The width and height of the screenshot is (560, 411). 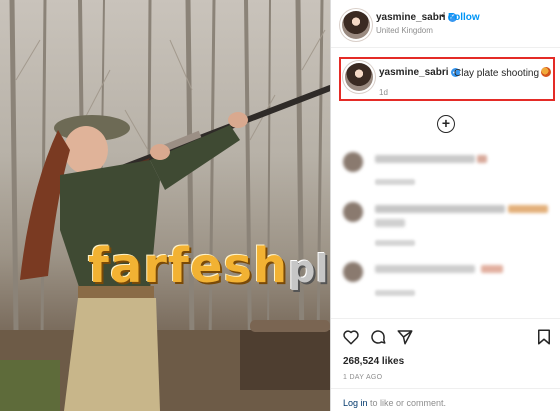 I want to click on login-prompt: Log in to like or comment., so click(x=445, y=399).